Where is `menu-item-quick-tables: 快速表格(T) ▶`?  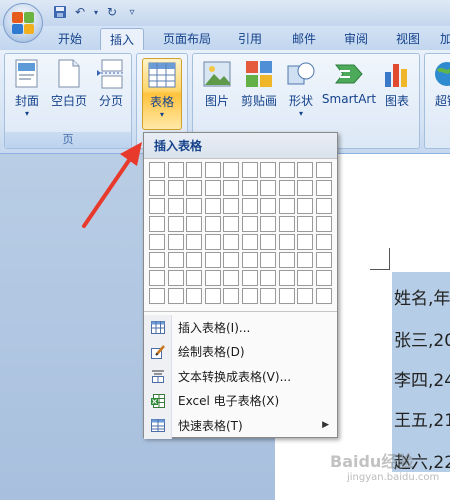
menu-item-quick-tables: 快速表格(T) ▶ is located at coordinates (240, 425).